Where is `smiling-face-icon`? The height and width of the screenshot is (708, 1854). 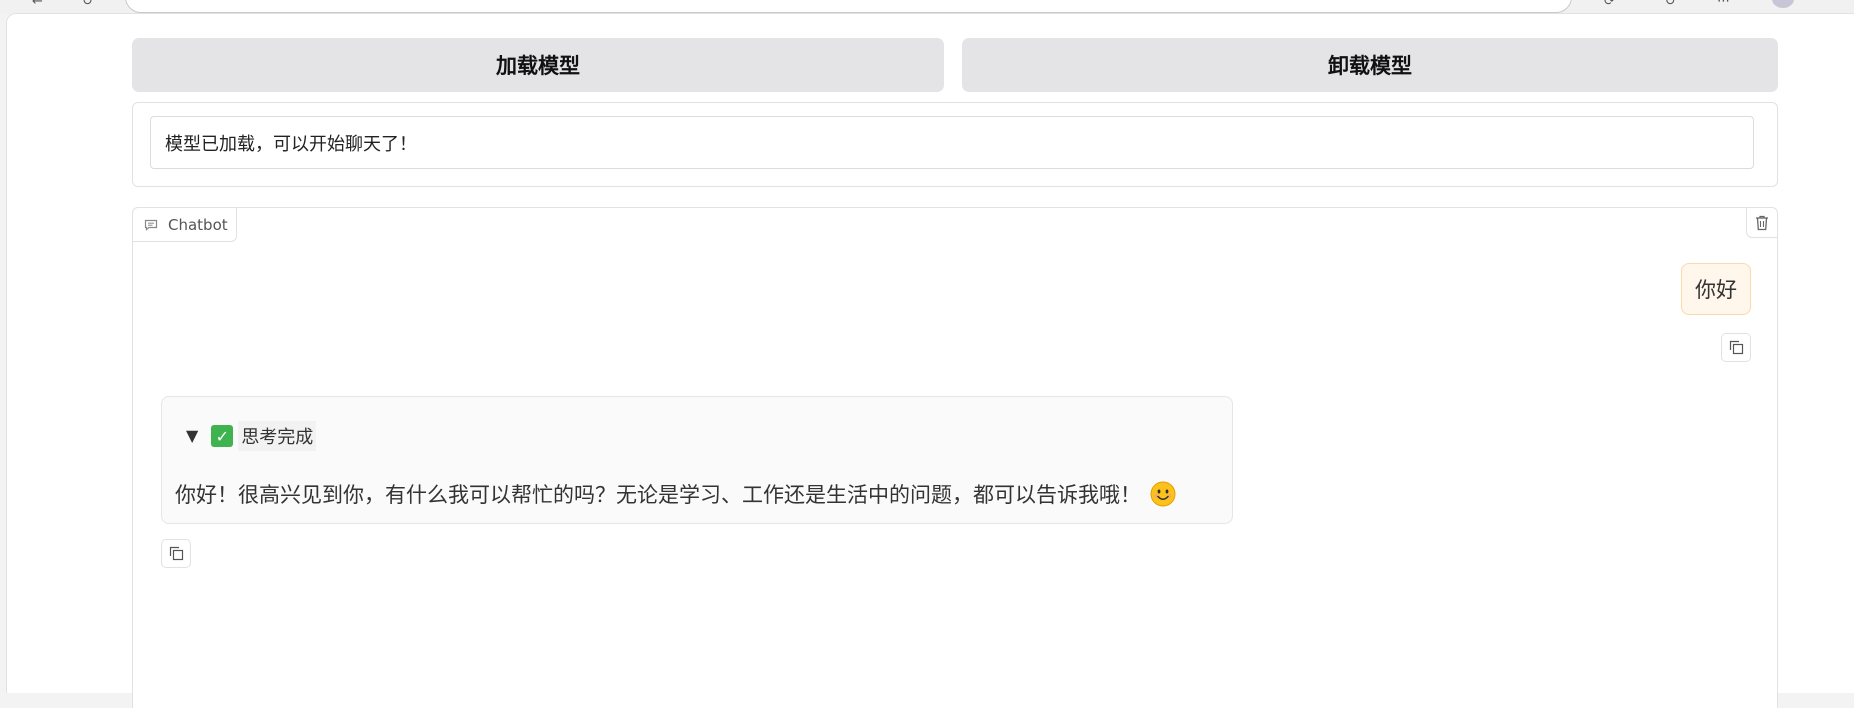
smiling-face-icon is located at coordinates (1163, 494).